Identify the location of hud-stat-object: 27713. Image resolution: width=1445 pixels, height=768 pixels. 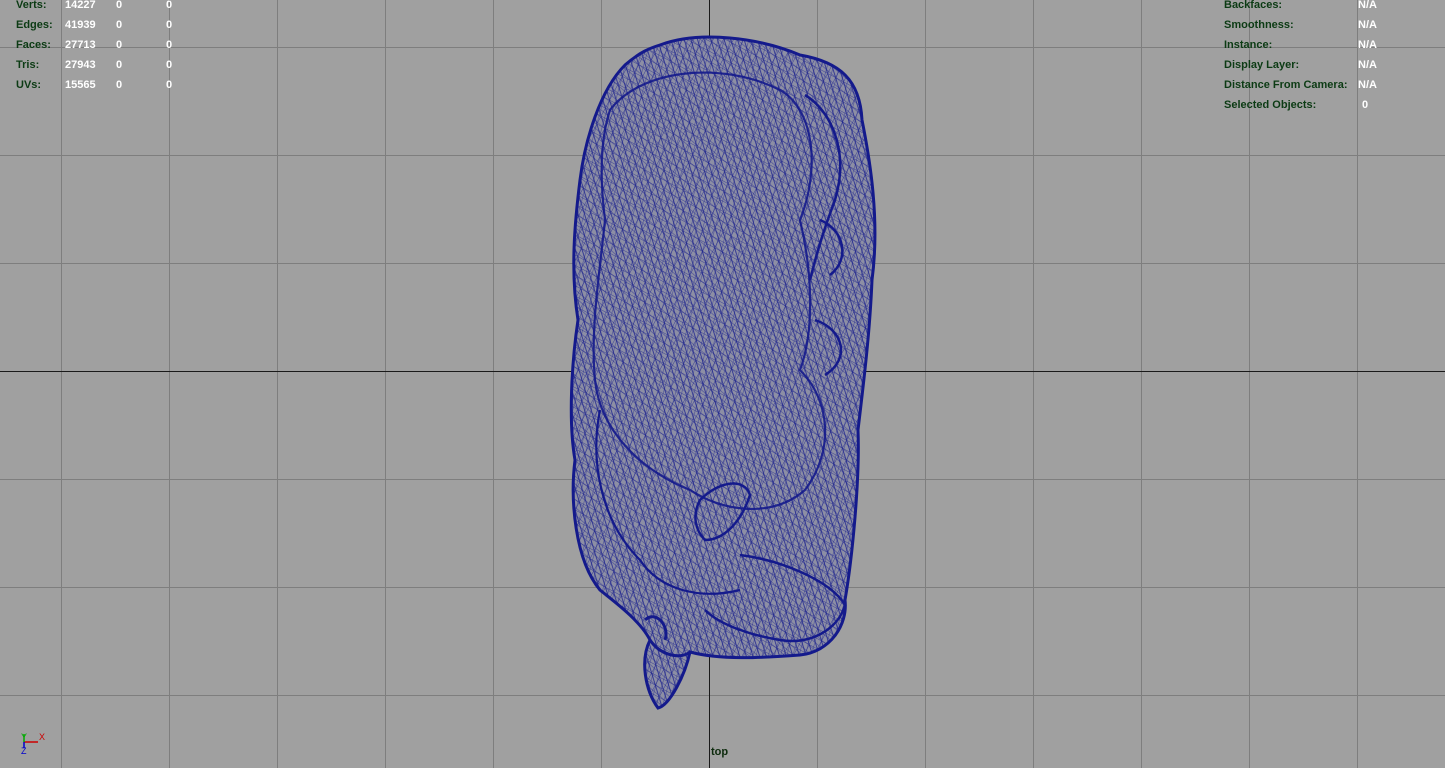
(80, 45).